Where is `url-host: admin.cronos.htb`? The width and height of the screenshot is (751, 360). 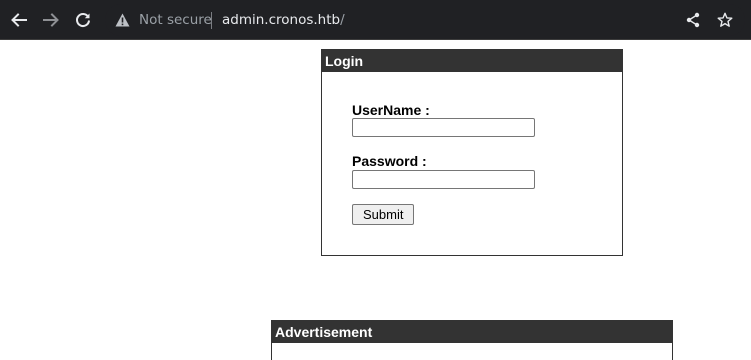
url-host: admin.cronos.htb is located at coordinates (281, 20).